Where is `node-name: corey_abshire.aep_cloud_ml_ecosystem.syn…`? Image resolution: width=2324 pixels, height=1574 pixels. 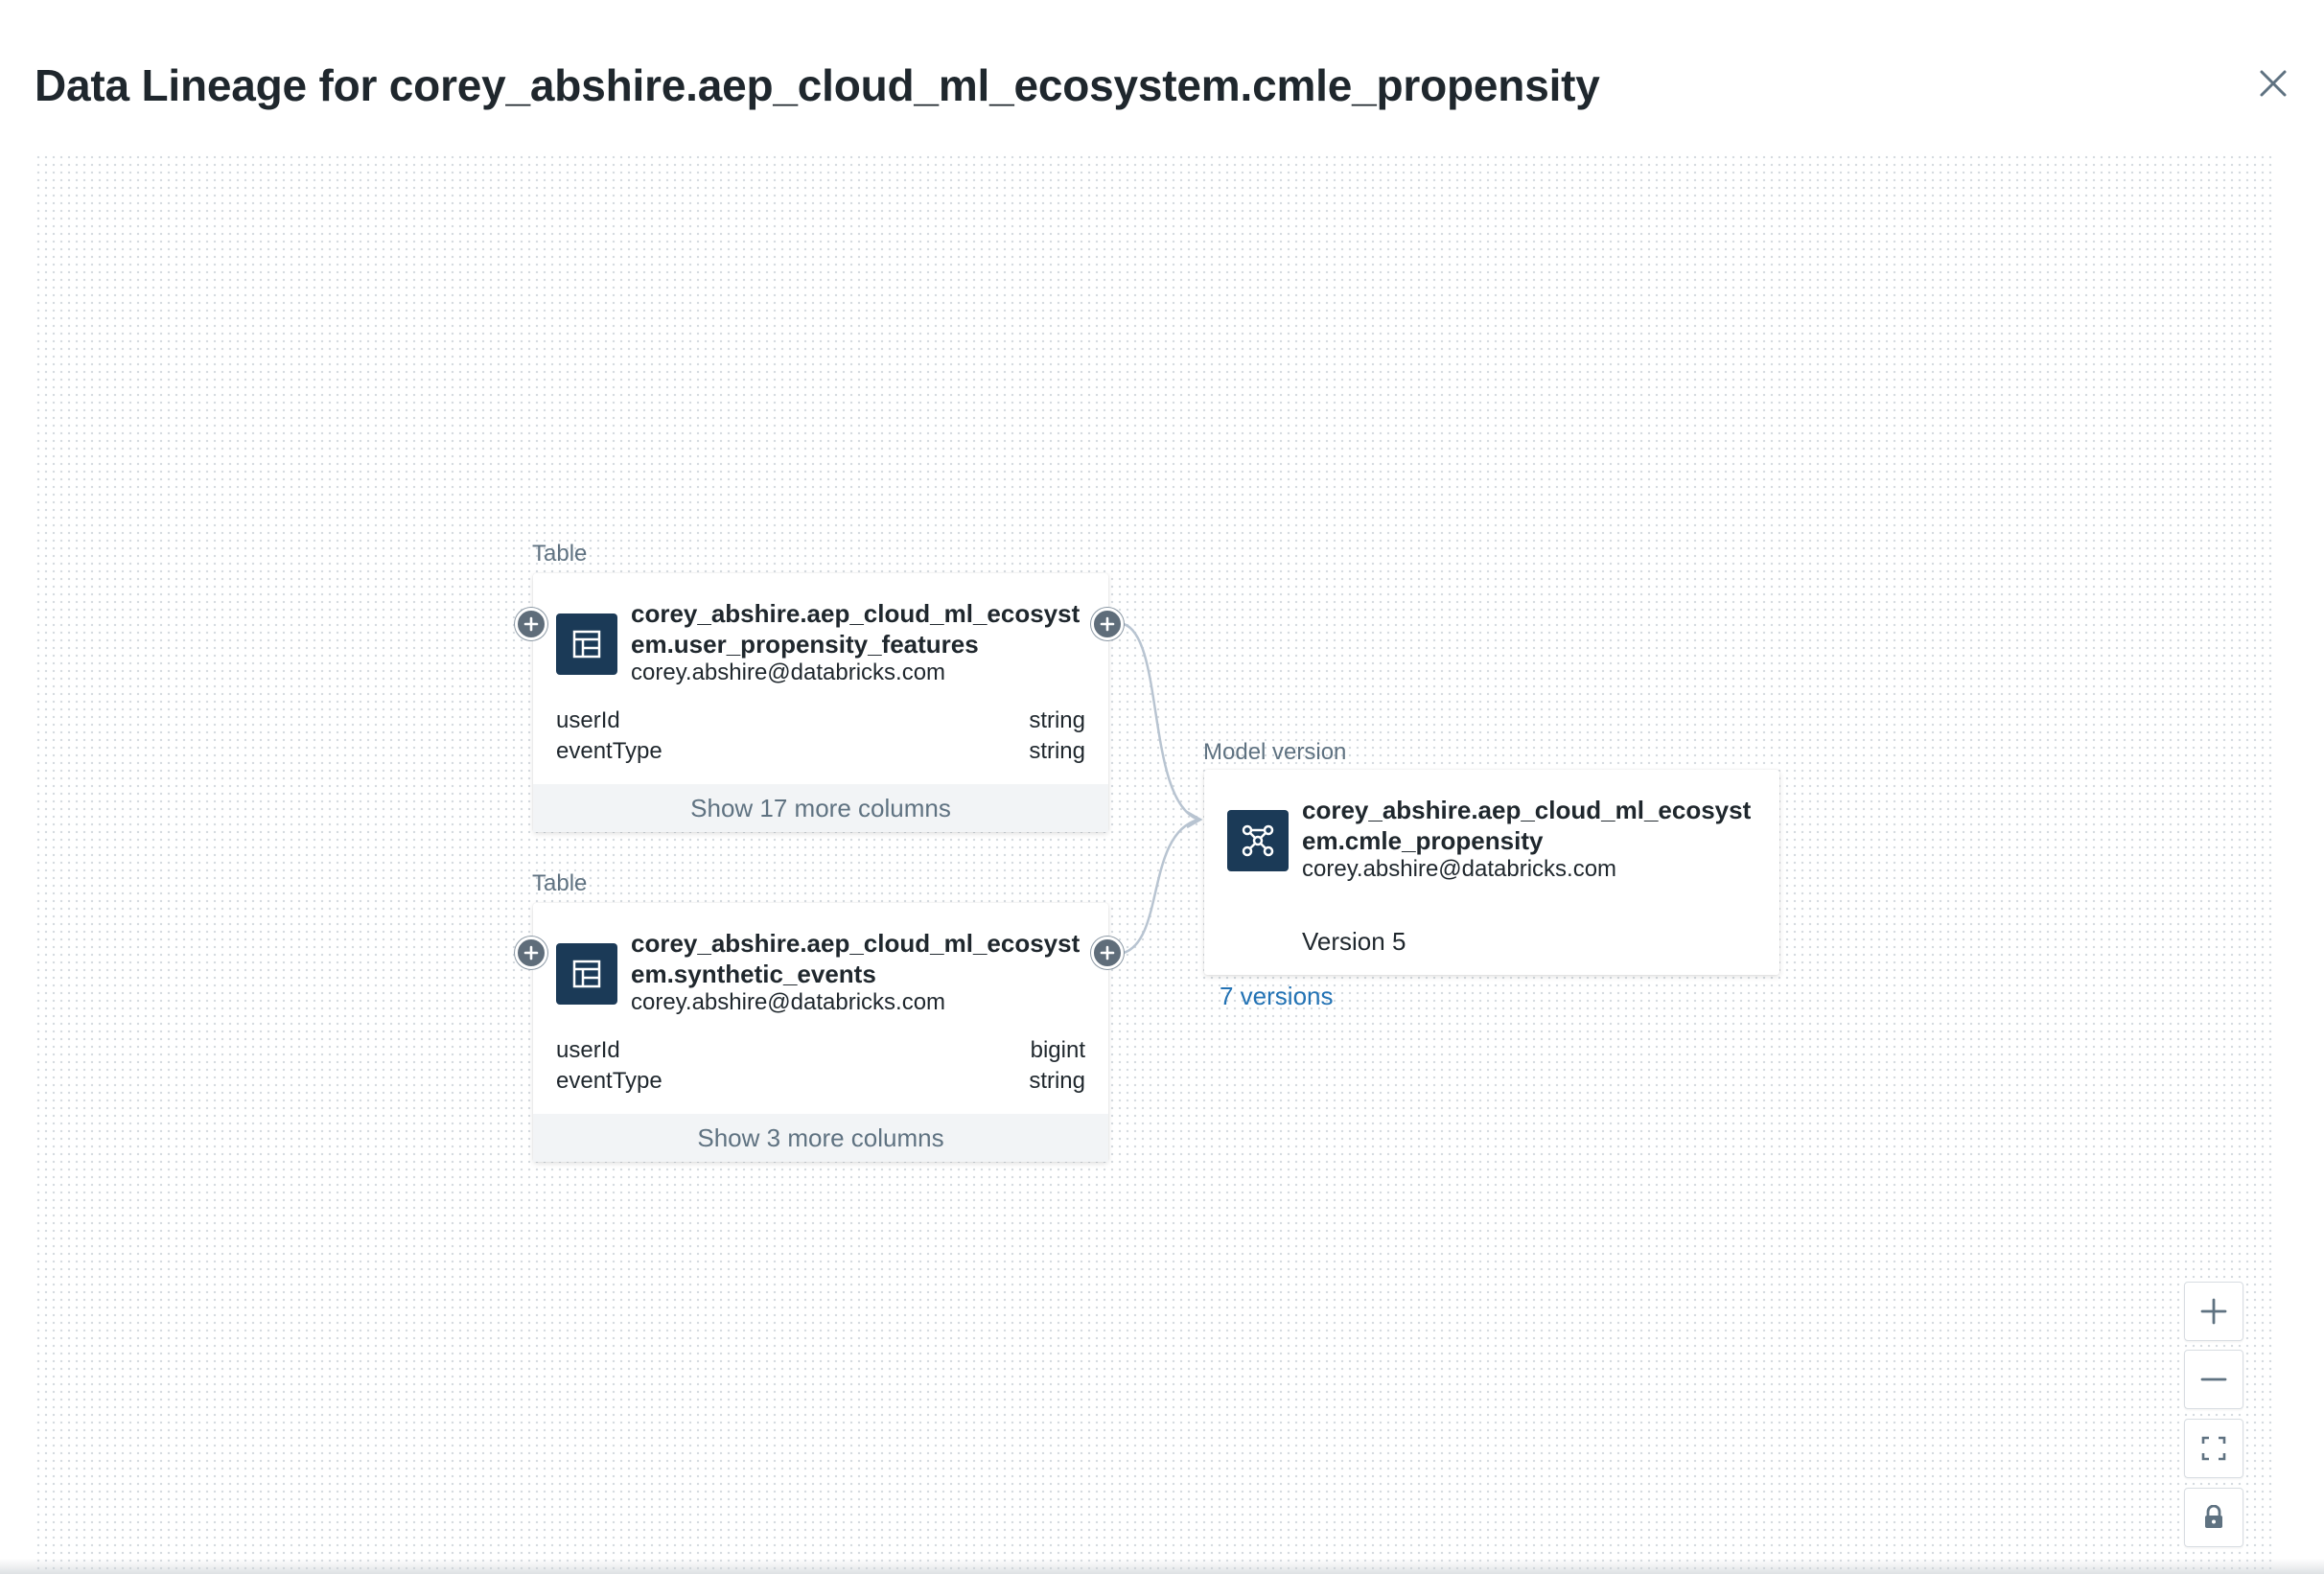
node-name: corey_abshire.aep_cloud_ml_ecosystem.syn… is located at coordinates (861, 958).